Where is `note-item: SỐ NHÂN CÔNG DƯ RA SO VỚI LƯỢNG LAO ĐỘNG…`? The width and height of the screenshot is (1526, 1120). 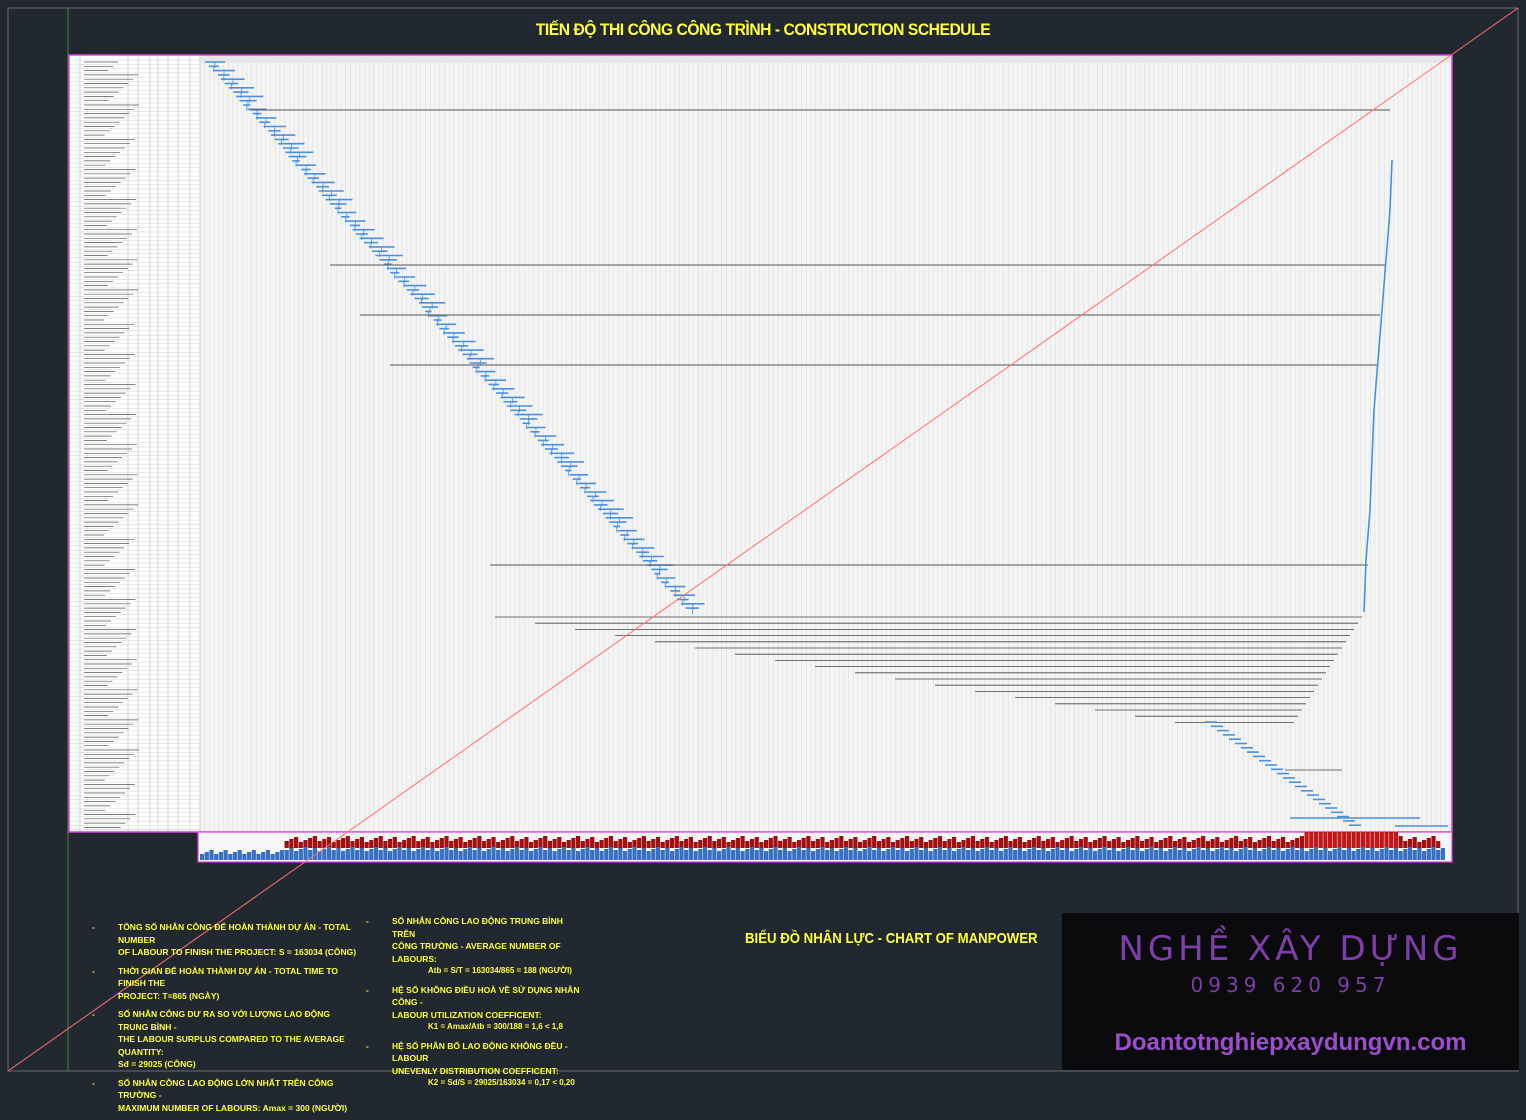
note-item: SỐ NHÂN CÔNG DƯ RA SO VỚI LƯỢNG LAO ĐỘNG… is located at coordinates (227, 1039).